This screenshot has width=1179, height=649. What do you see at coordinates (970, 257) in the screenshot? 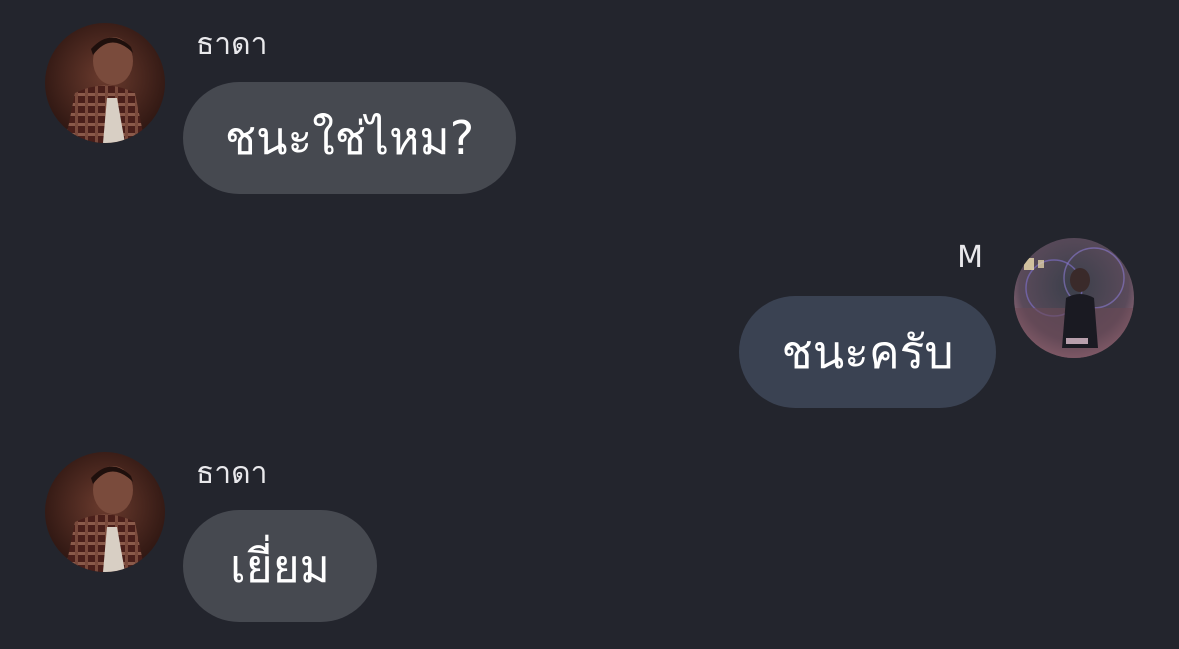
I see `sender-name: M` at bounding box center [970, 257].